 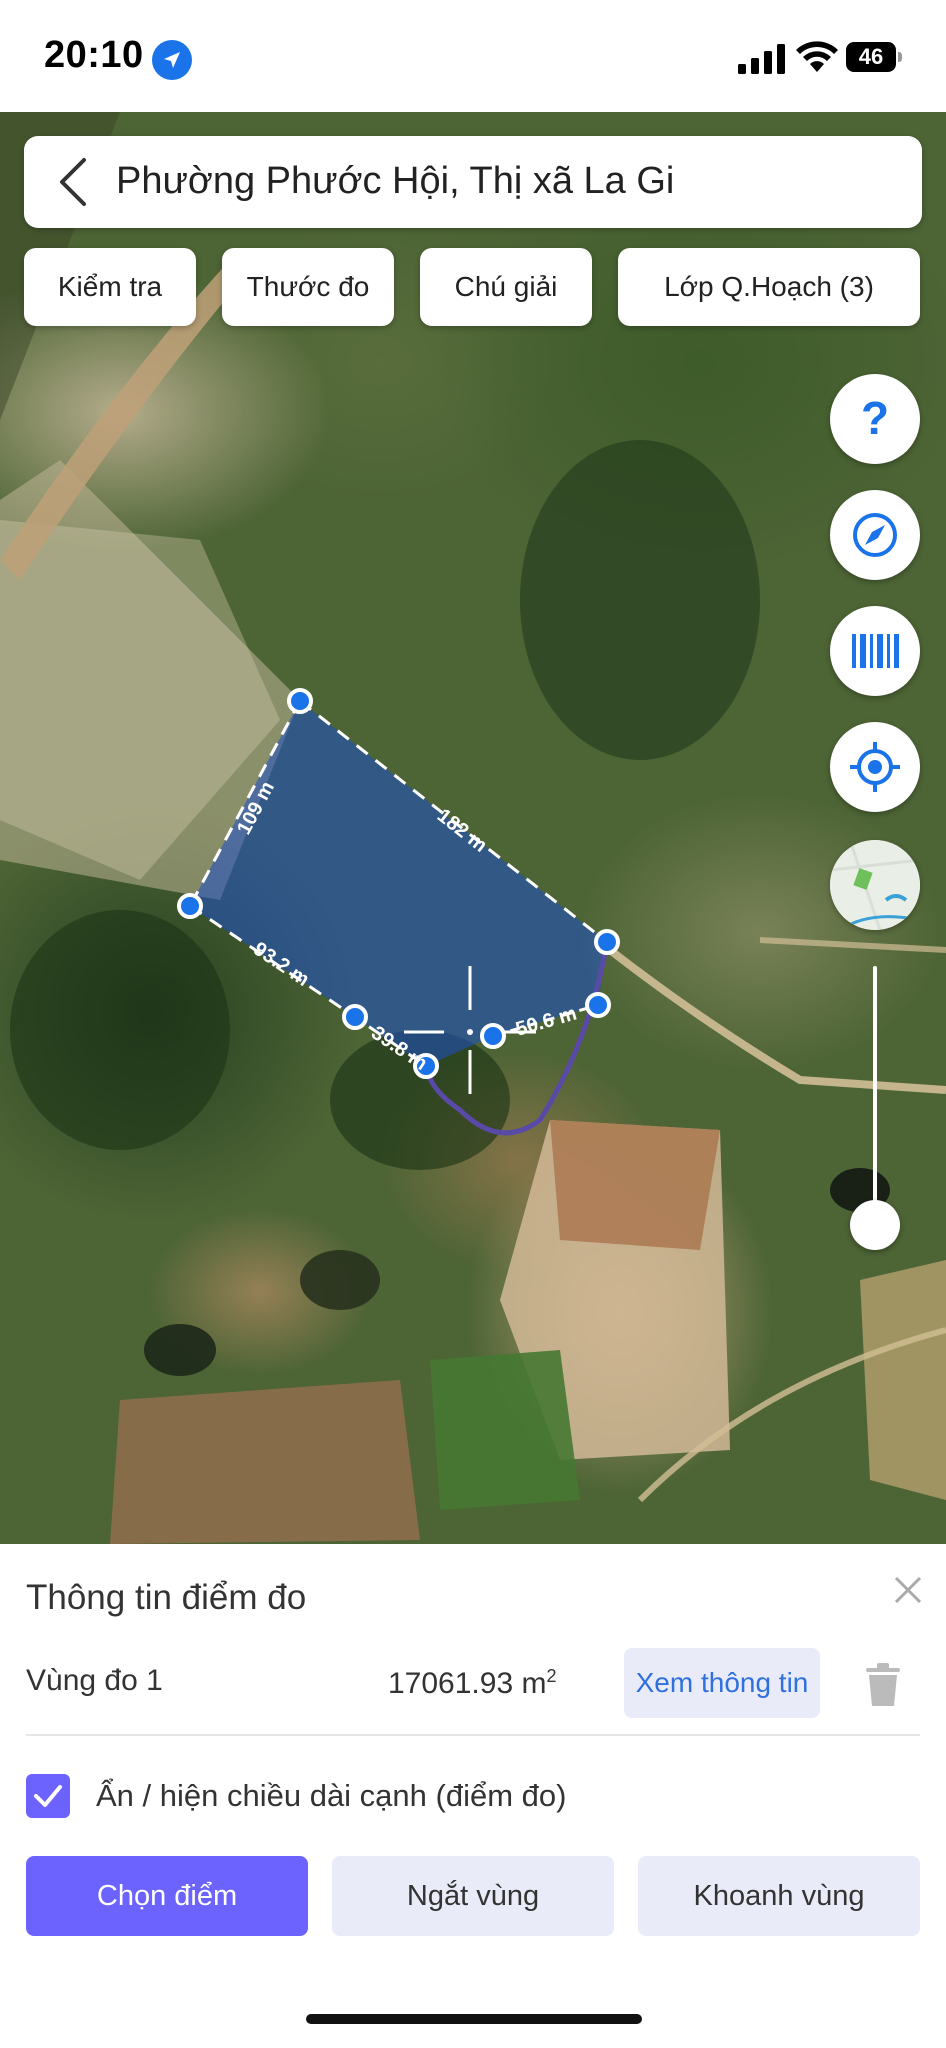 What do you see at coordinates (474, 2019) in the screenshot?
I see `home-indicator` at bounding box center [474, 2019].